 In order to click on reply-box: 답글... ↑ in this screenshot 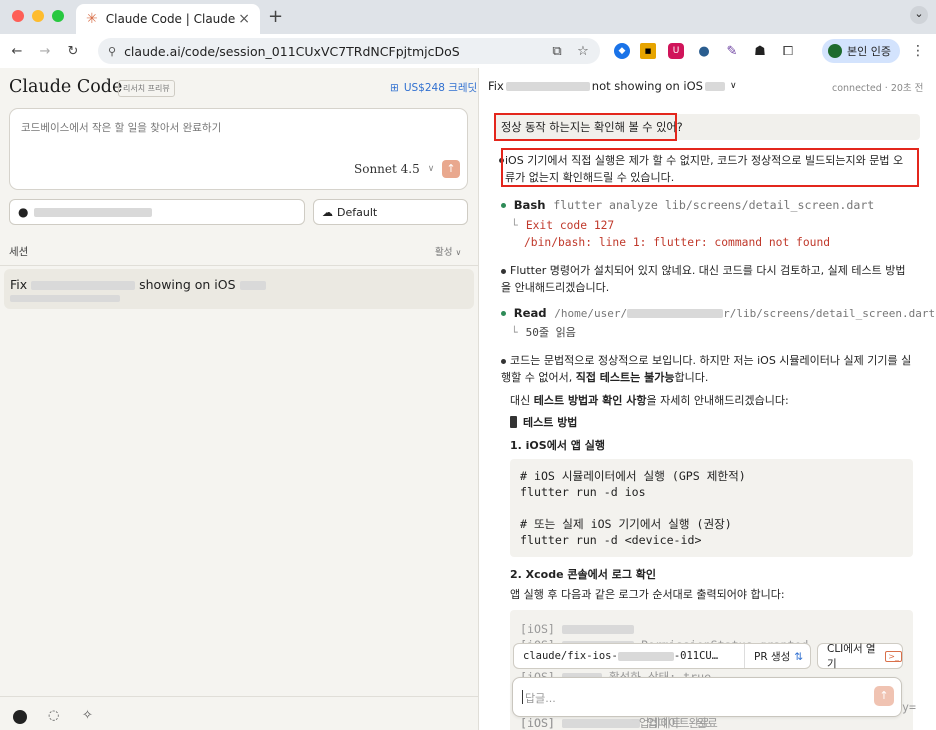, I will do `click(707, 697)`.